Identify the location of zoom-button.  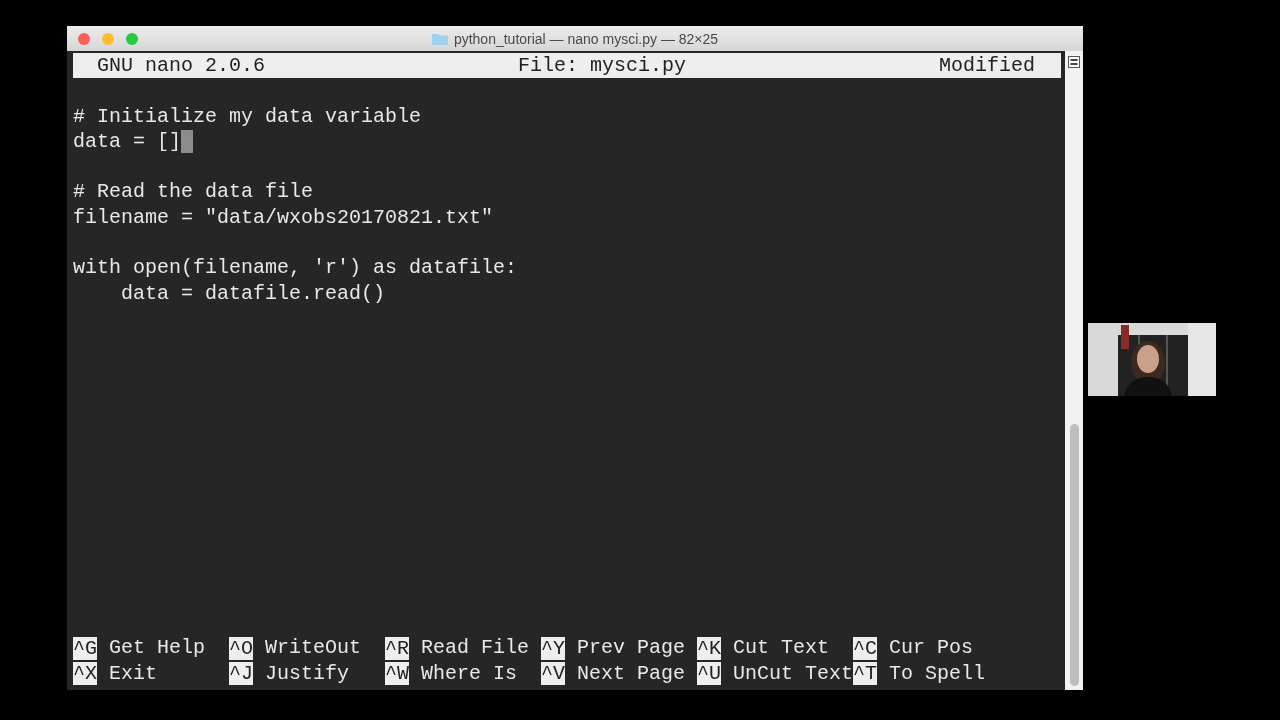
(132, 38).